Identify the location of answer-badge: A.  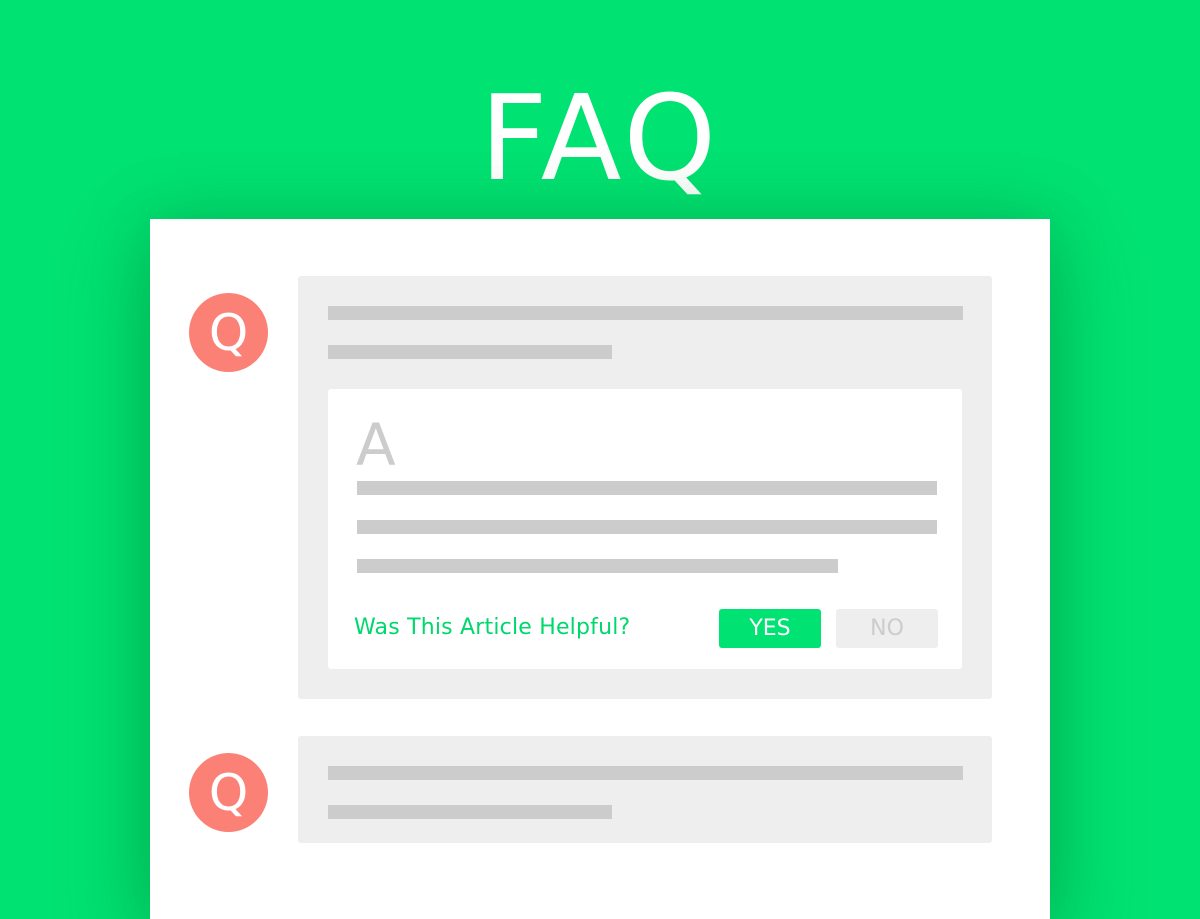
(376, 445).